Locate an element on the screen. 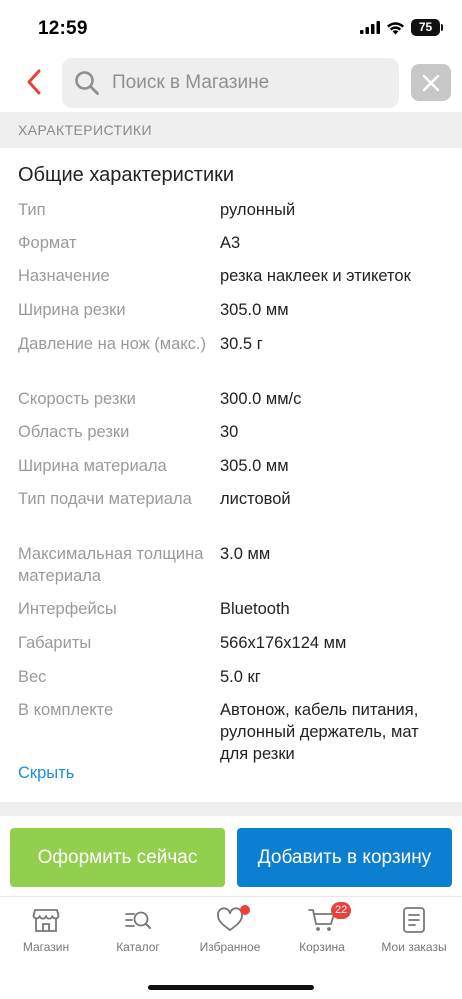  wifi-icon is located at coordinates (395, 27).